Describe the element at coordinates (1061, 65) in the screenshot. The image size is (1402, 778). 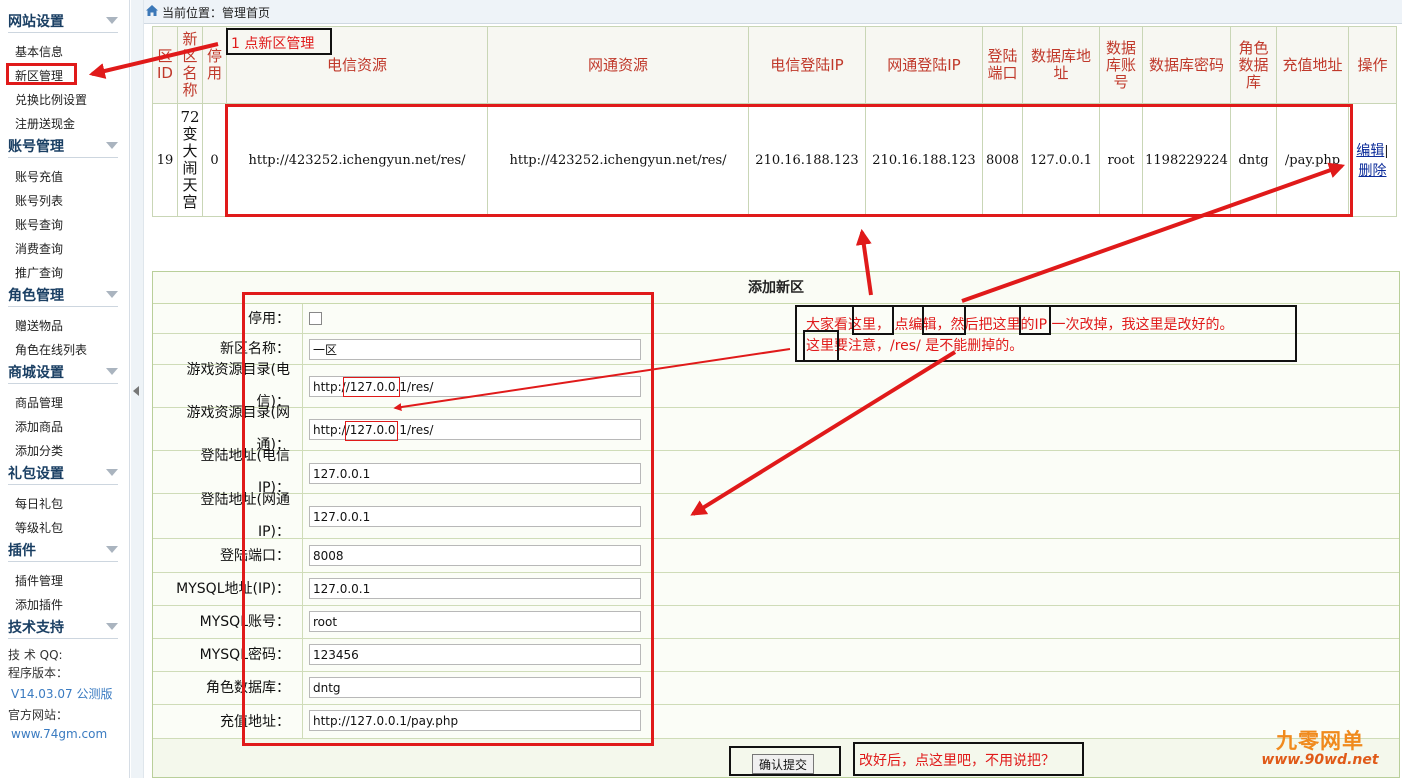
I see `col-header: 数据库地址` at that location.